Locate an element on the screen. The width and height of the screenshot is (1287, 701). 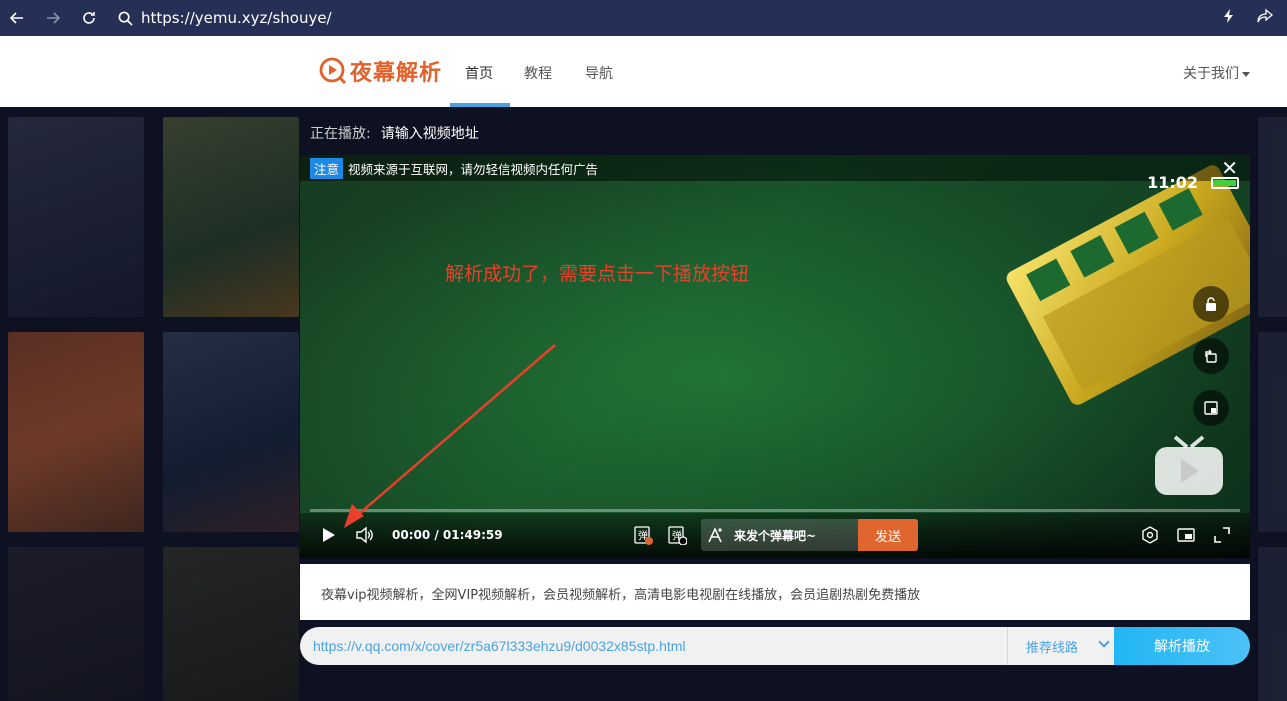
back-button is located at coordinates (17, 18).